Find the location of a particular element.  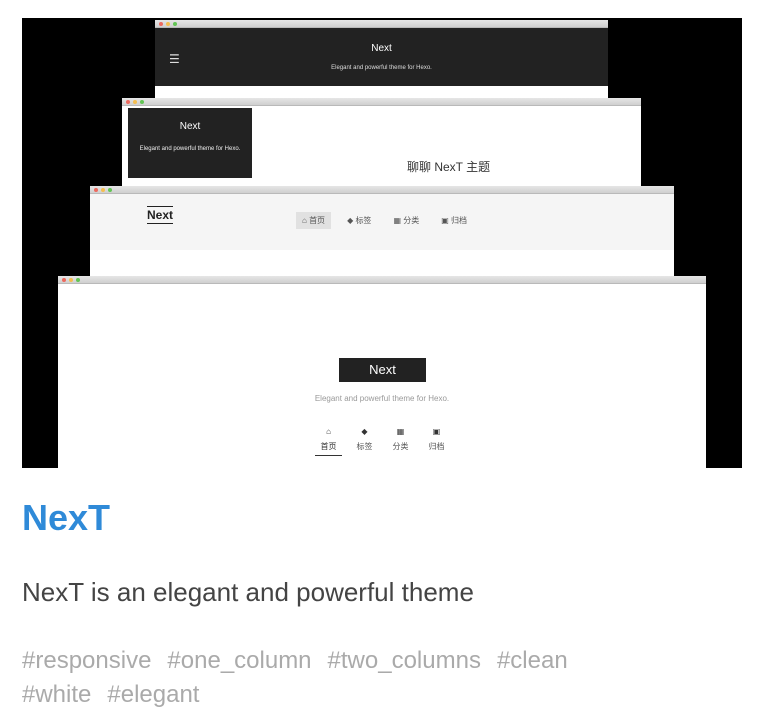

home-icon: ⌂ is located at coordinates (328, 431).